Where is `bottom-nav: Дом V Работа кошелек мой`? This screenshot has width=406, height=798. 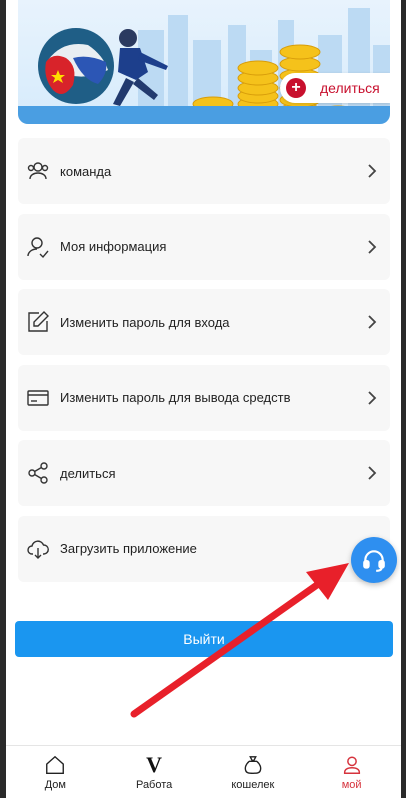
bottom-nav: Дом V Работа кошелек мой is located at coordinates (203, 771).